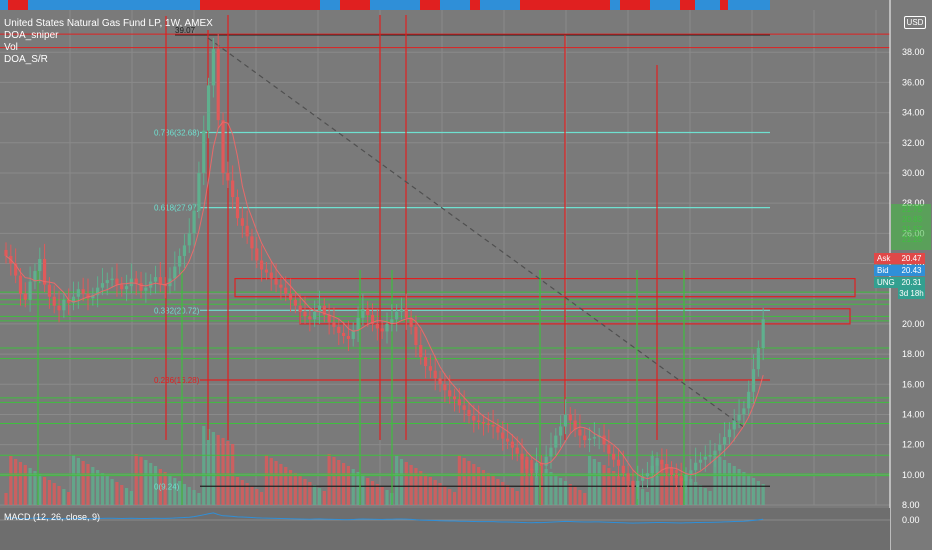 Image resolution: width=932 pixels, height=550 pixels. I want to click on macd-background, so click(445, 529).